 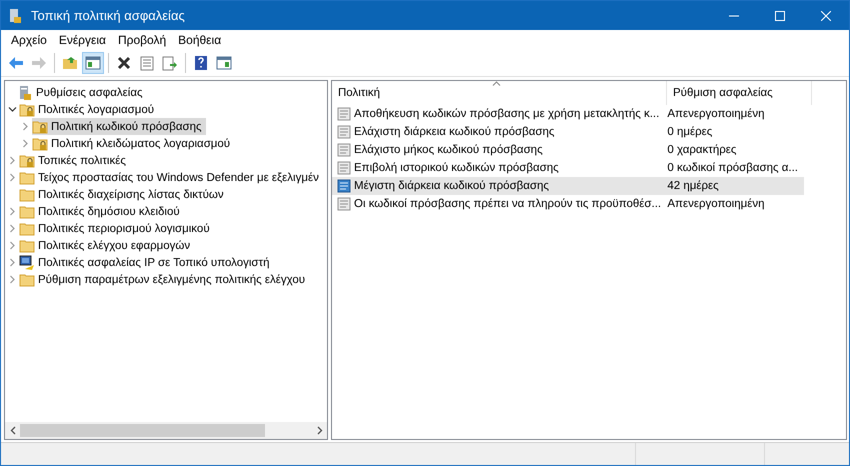 I want to click on policy-row: Μέγιστη διάρκεια κωδικού πρόσβασης 42 ημέρες, so click(x=568, y=186).